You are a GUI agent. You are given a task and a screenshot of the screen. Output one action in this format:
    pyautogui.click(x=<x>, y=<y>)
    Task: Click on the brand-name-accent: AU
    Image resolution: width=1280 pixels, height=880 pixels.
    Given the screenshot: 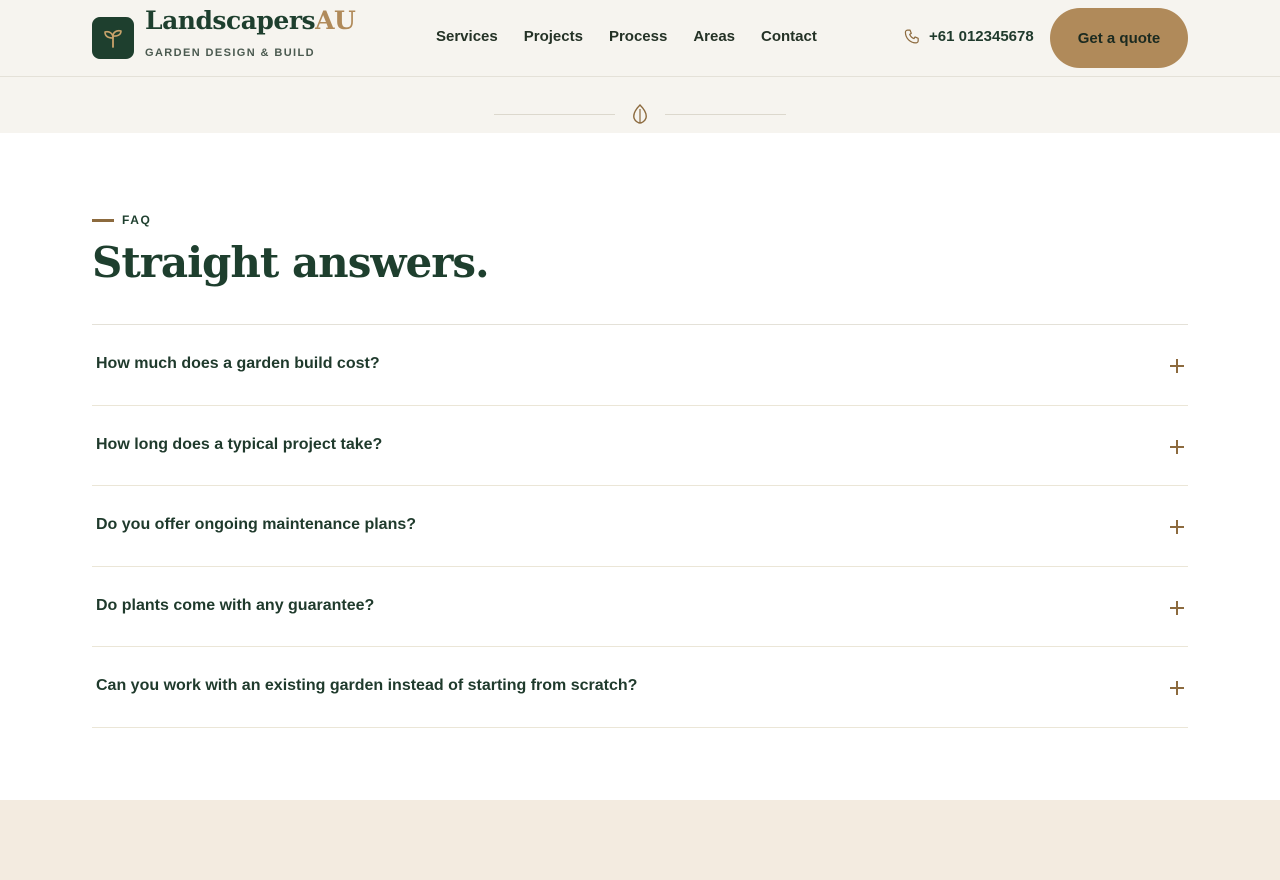 What is the action you would take?
    pyautogui.click(x=335, y=20)
    